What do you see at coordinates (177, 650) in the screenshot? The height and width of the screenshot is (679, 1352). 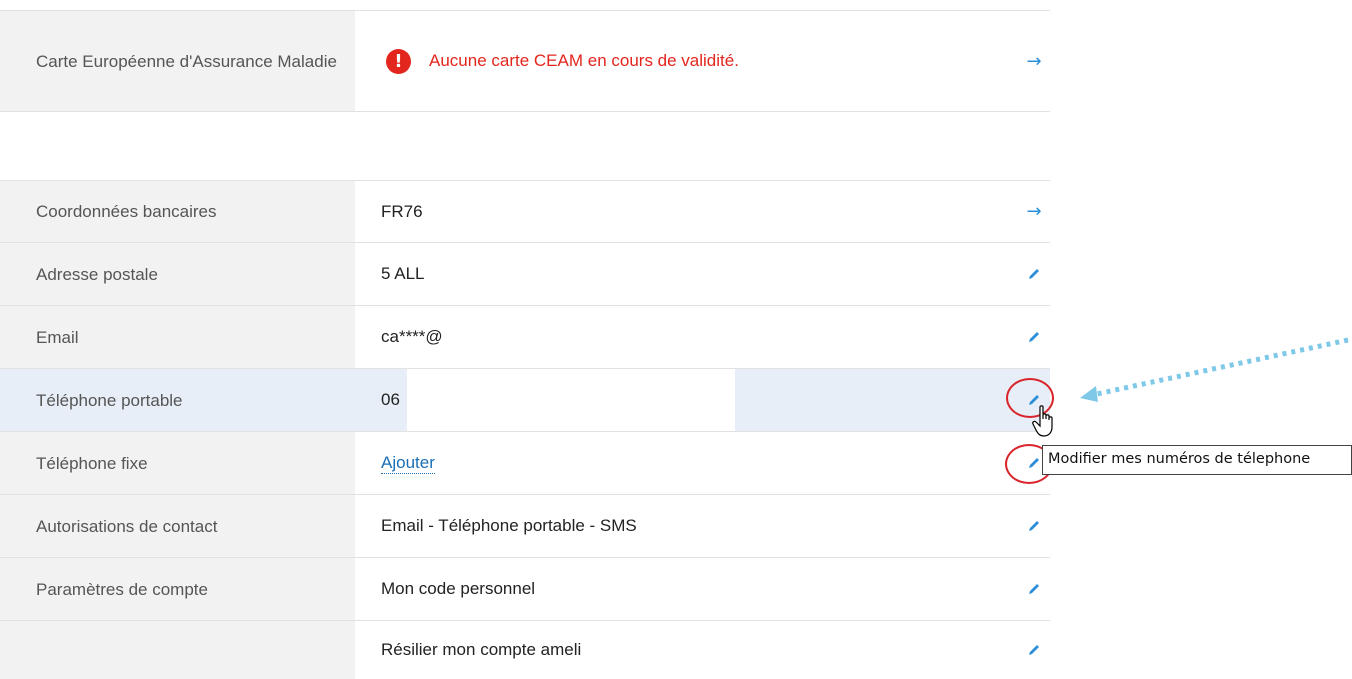 I see `row-label` at bounding box center [177, 650].